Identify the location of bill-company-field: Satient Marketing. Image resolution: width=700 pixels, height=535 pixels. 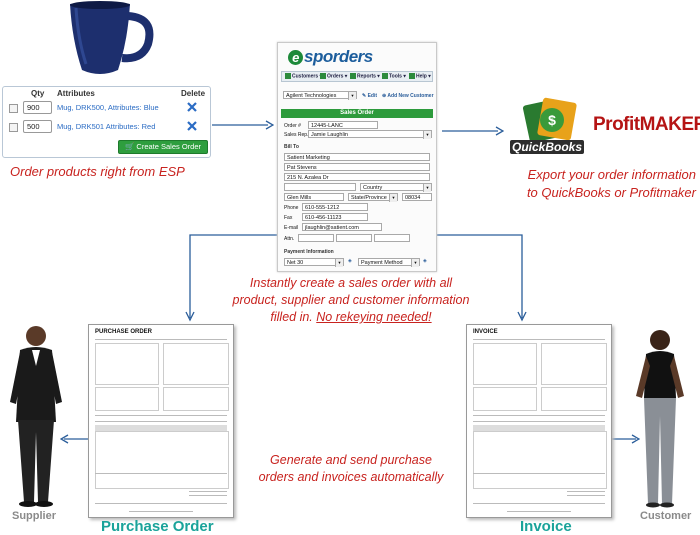
(357, 157).